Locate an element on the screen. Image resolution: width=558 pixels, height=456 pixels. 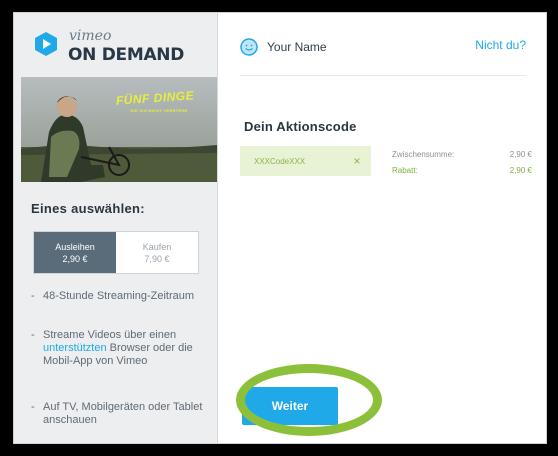
feature-text: 48-Stunde Streaming-Zeitraum is located at coordinates (119, 296).